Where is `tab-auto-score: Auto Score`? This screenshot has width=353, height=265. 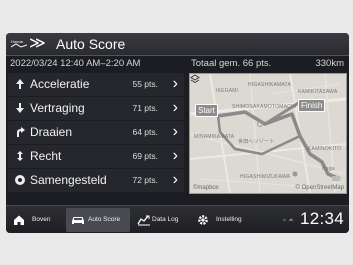
tab-auto-score: Auto Score is located at coordinates (98, 220).